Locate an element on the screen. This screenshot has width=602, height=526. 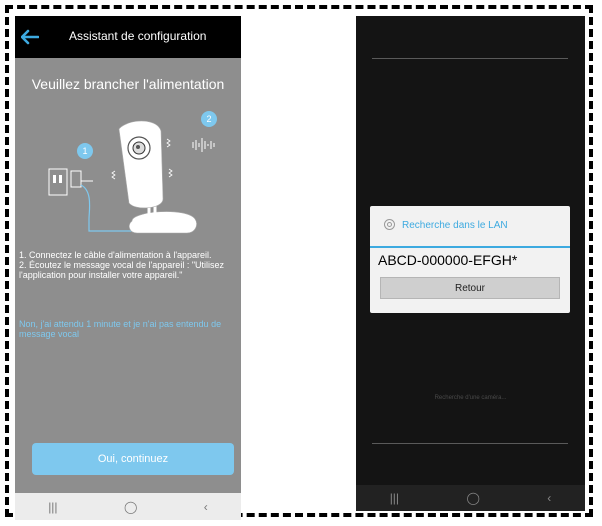
dialog-title: Recherche dans le LAN is located at coordinates (455, 225).